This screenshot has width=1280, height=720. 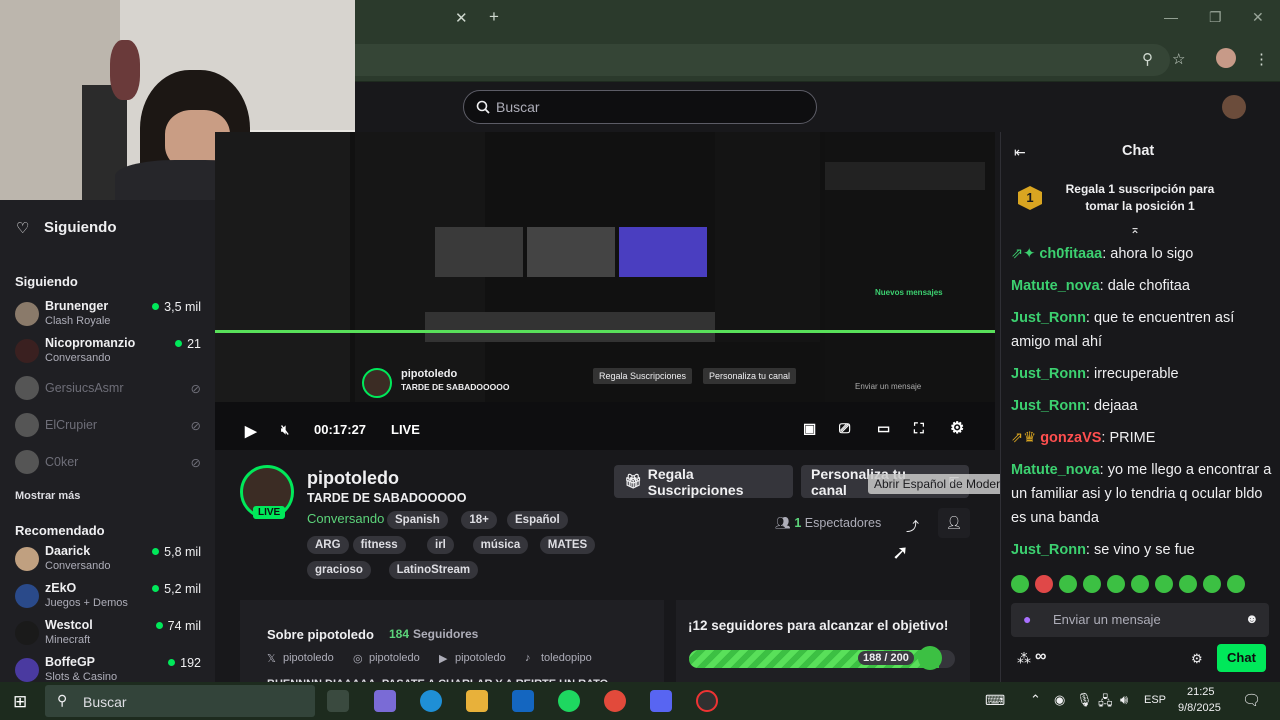 I want to click on notifications-icon: 🗨︎, so click(x=1251, y=700).